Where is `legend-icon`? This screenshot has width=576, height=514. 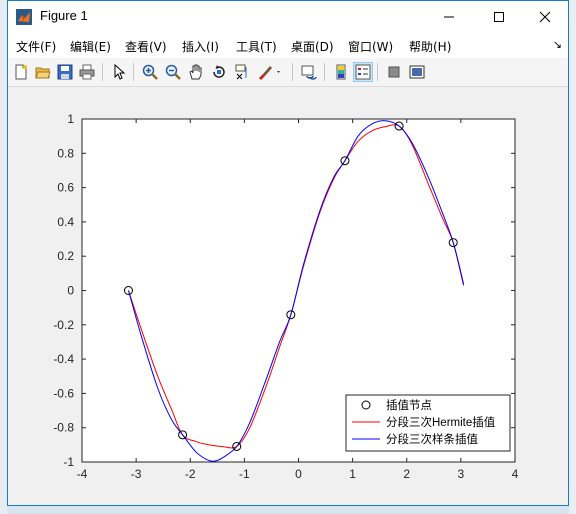
legend-icon is located at coordinates (363, 72).